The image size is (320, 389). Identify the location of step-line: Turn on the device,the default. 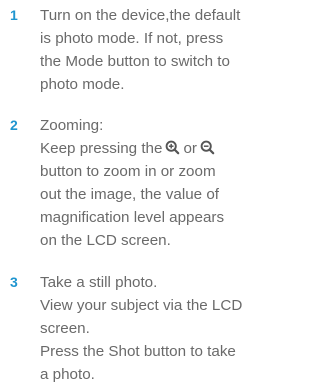
(140, 15).